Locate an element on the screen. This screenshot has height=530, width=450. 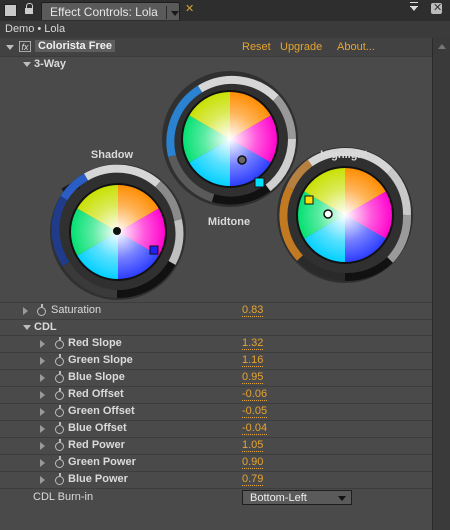
highlight-label: Highlight is located at coordinates (344, 155).